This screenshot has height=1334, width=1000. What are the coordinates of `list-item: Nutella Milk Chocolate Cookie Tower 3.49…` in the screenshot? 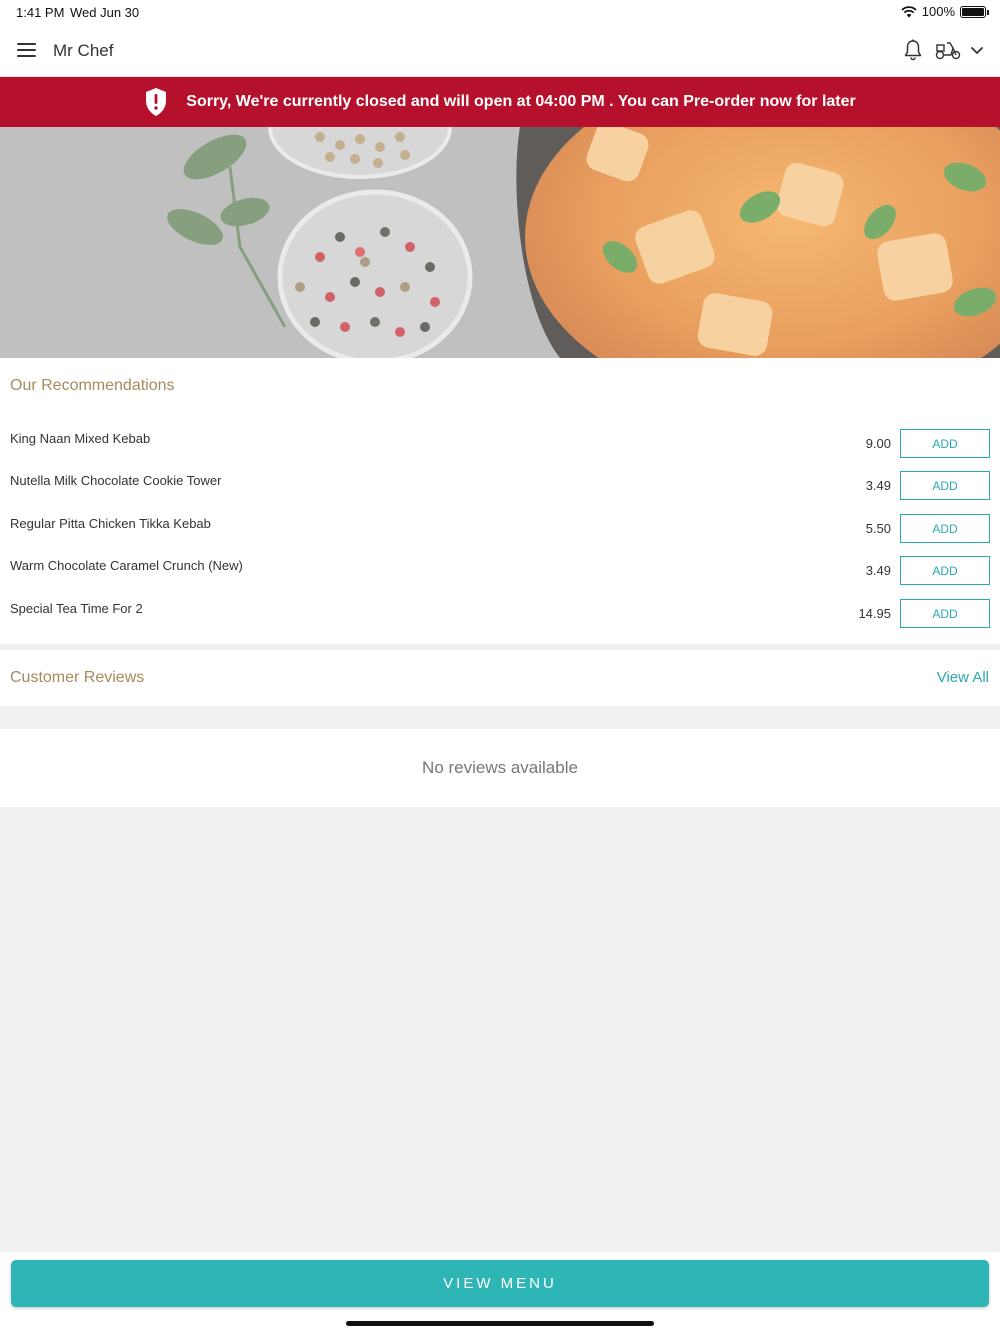 It's located at (500, 492).